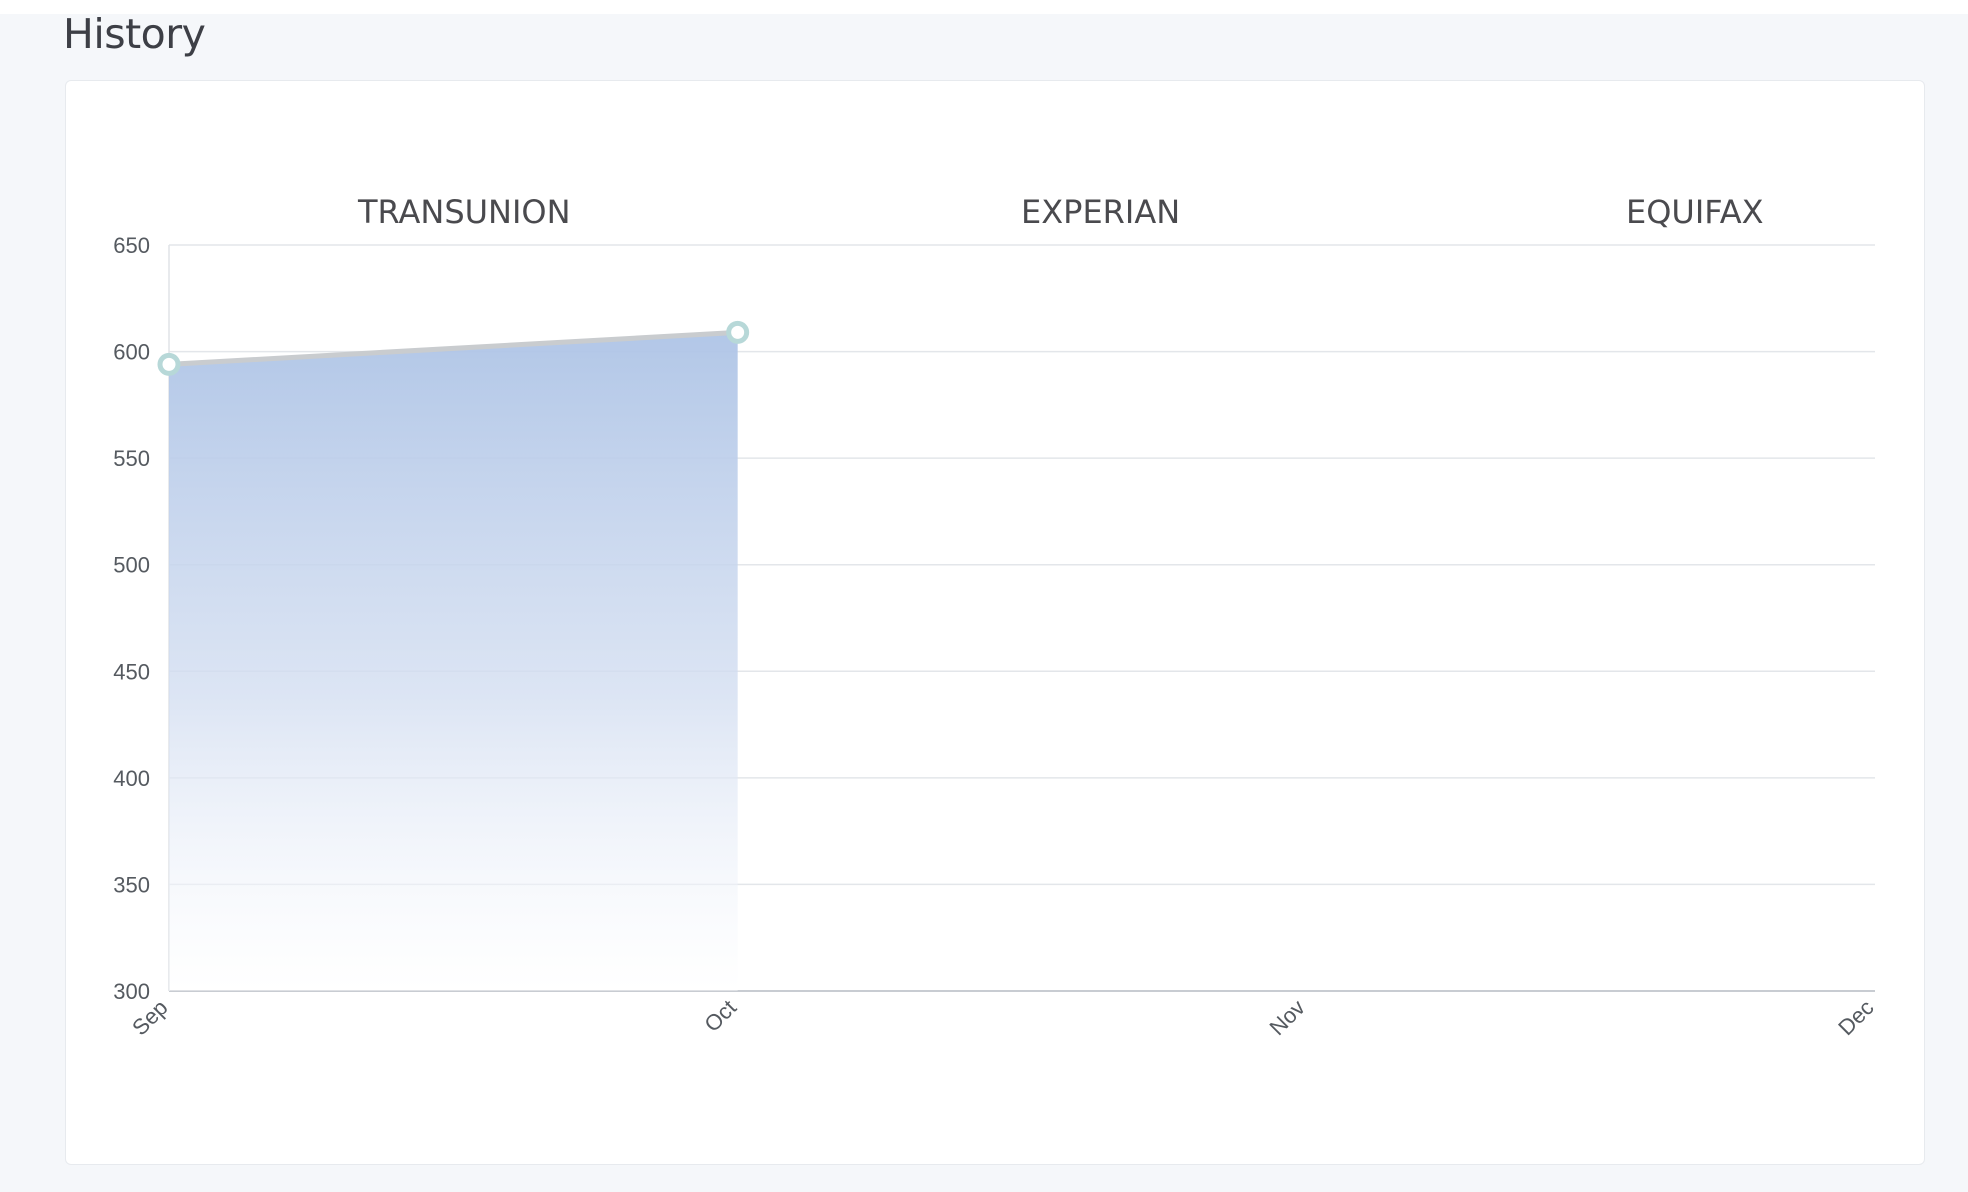 Image resolution: width=1968 pixels, height=1192 pixels. What do you see at coordinates (131, 991) in the screenshot?
I see `y-tick-label: 300` at bounding box center [131, 991].